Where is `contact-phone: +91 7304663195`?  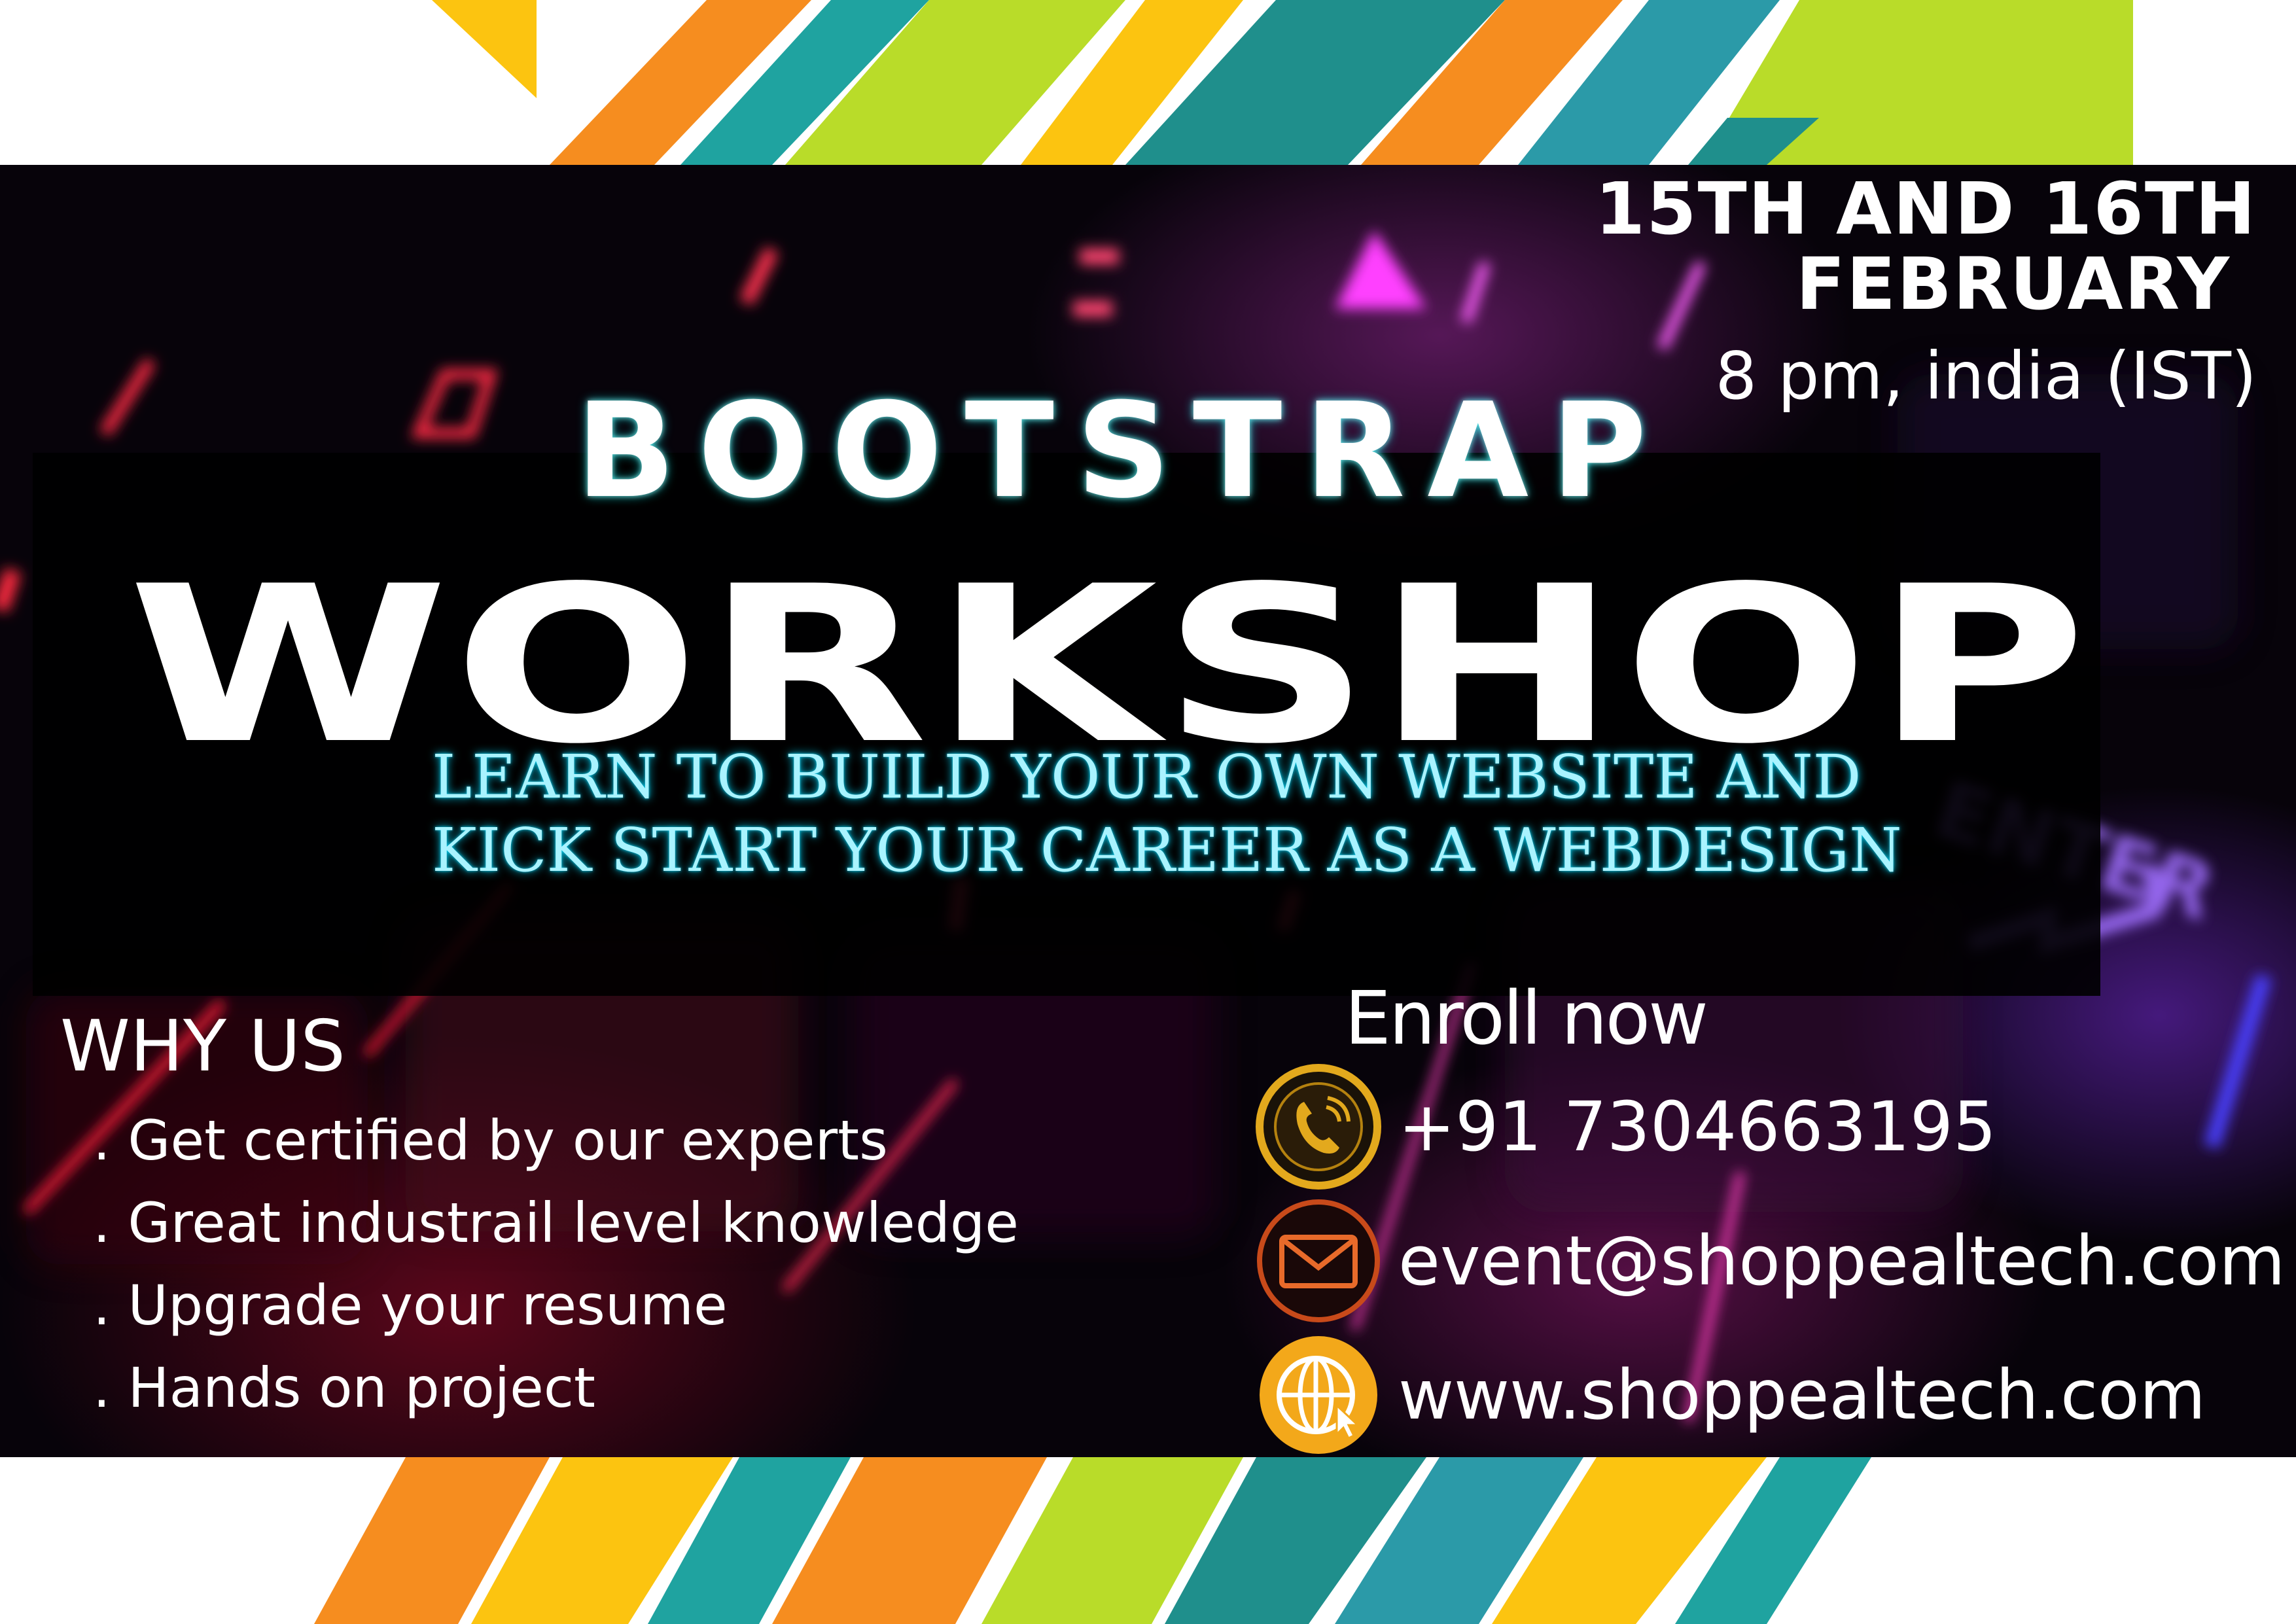 contact-phone: +91 7304663195 is located at coordinates (1624, 1126).